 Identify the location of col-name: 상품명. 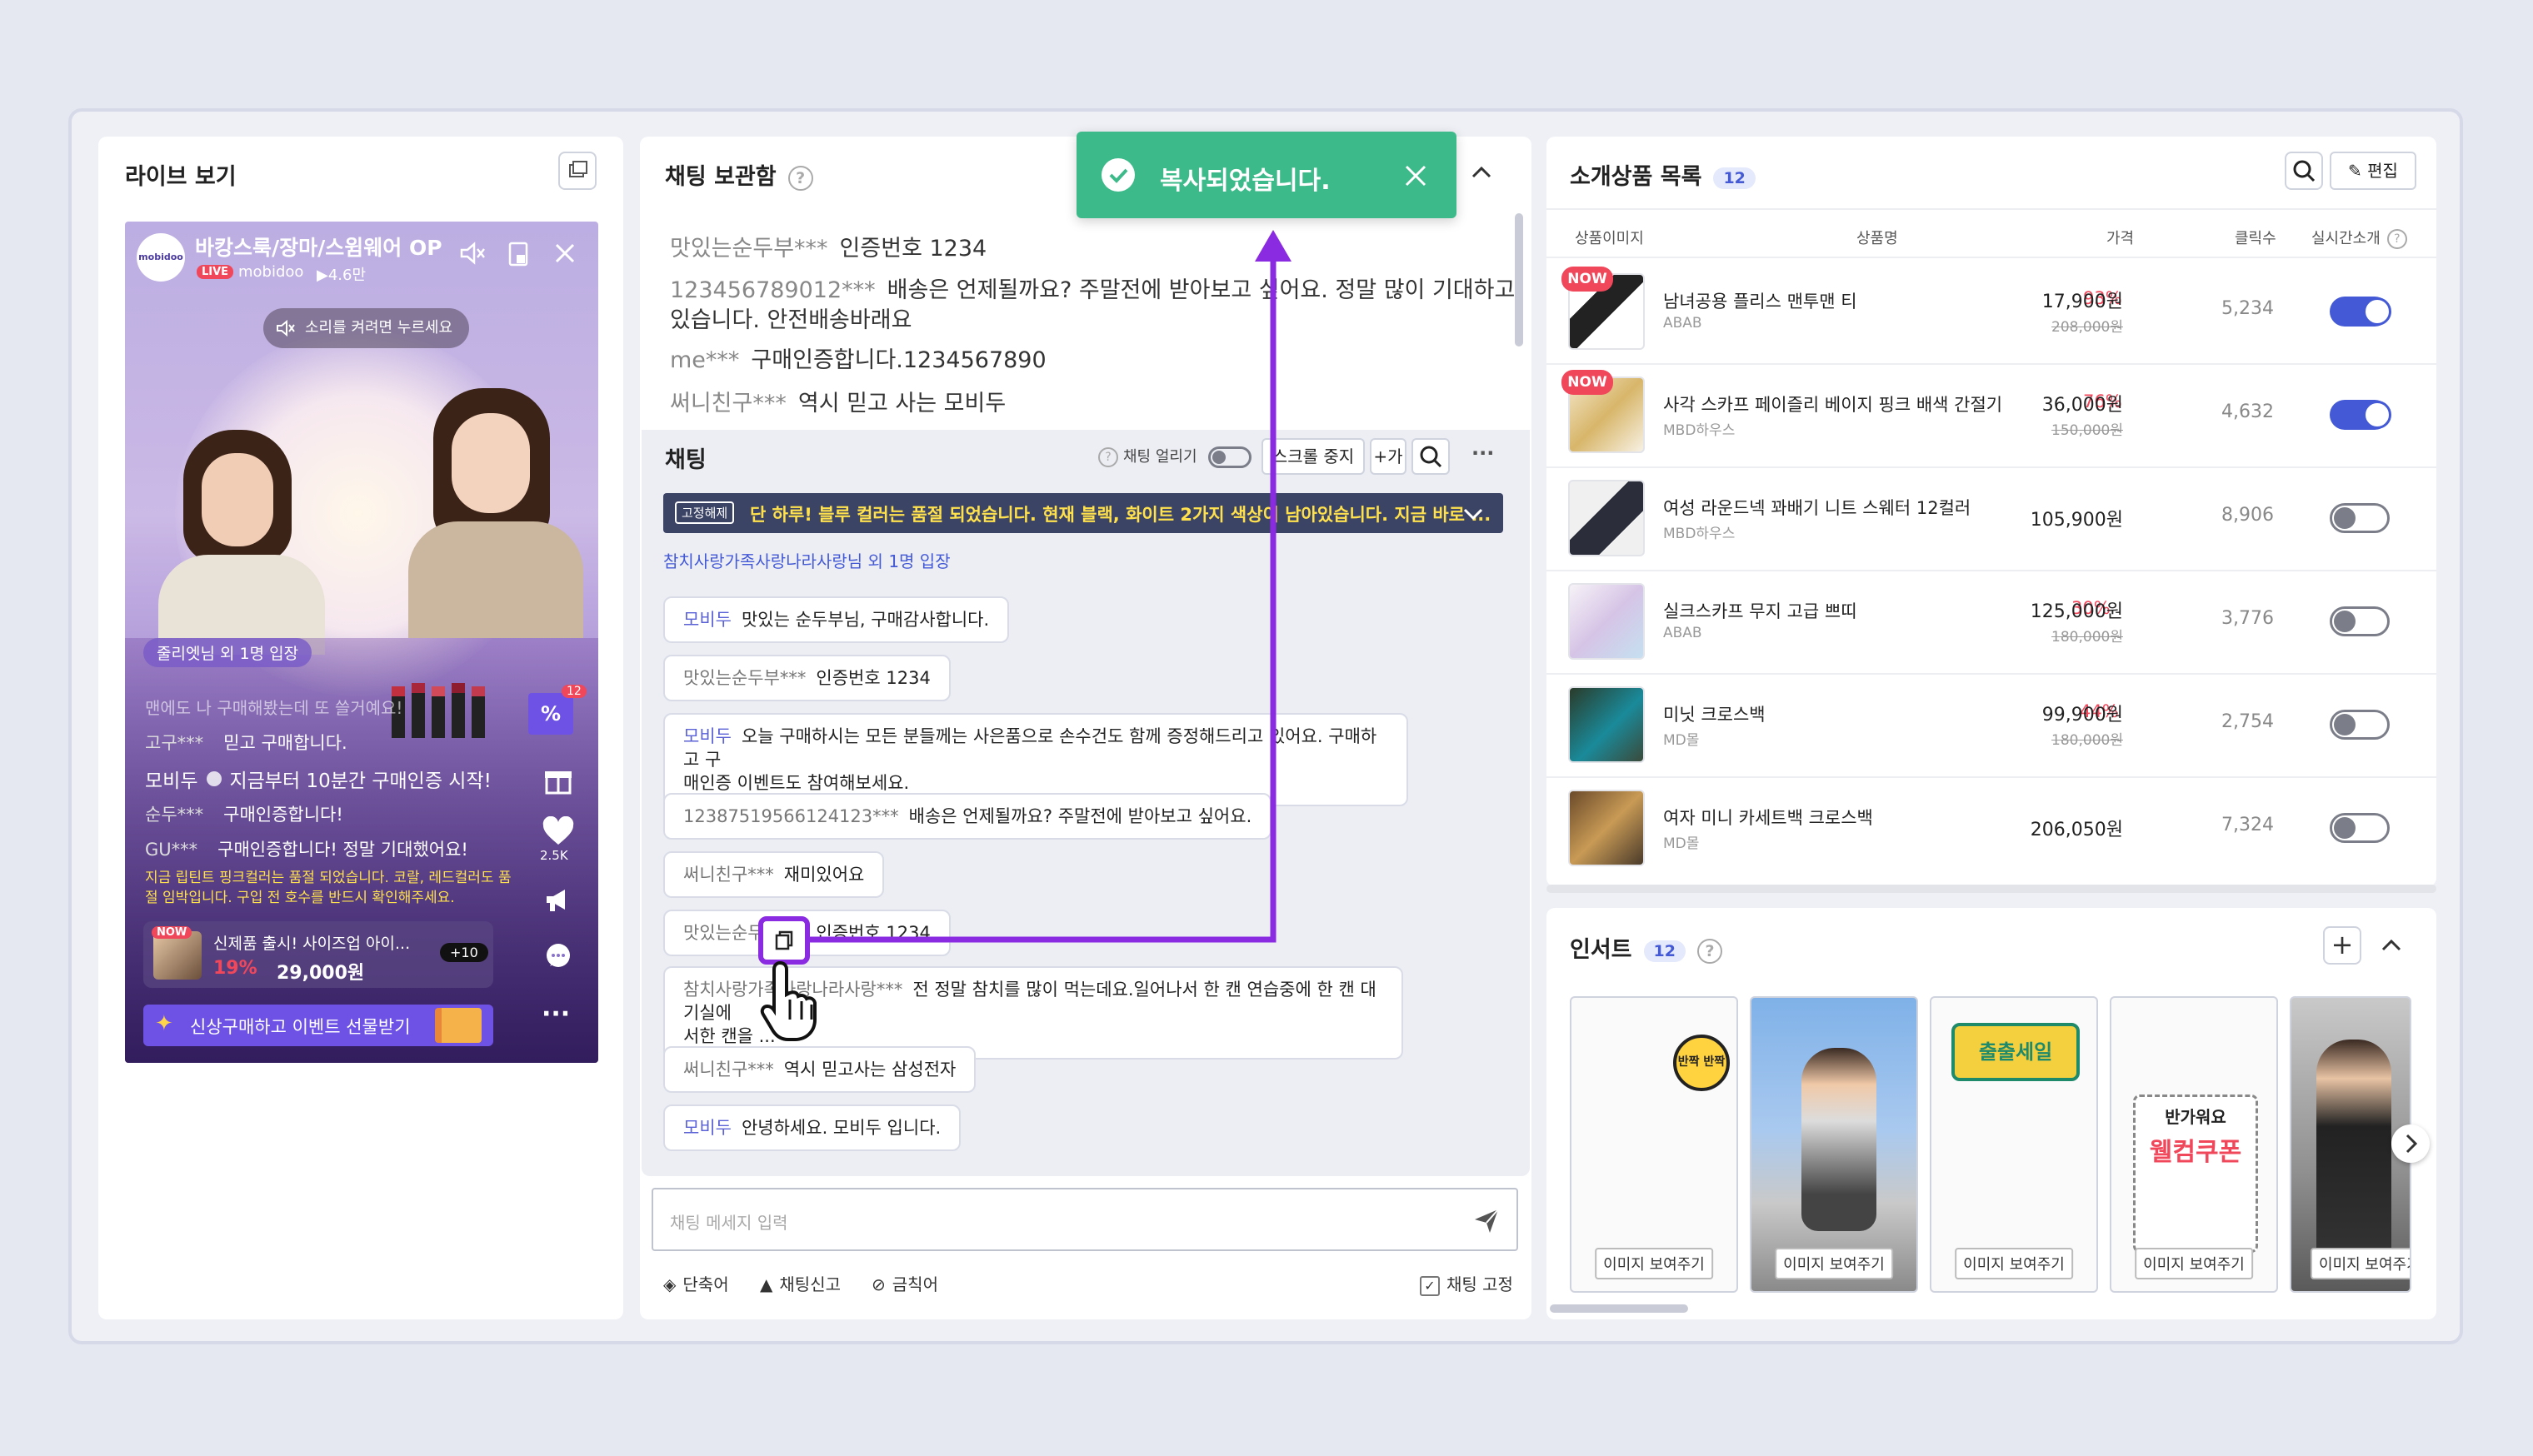
(1877, 238).